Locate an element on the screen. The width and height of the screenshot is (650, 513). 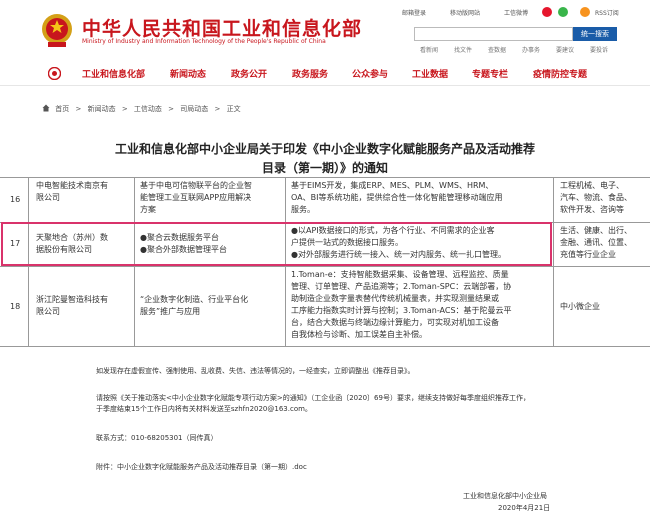
mobile-site-link: 移动版网站 is located at coordinates (465, 12).